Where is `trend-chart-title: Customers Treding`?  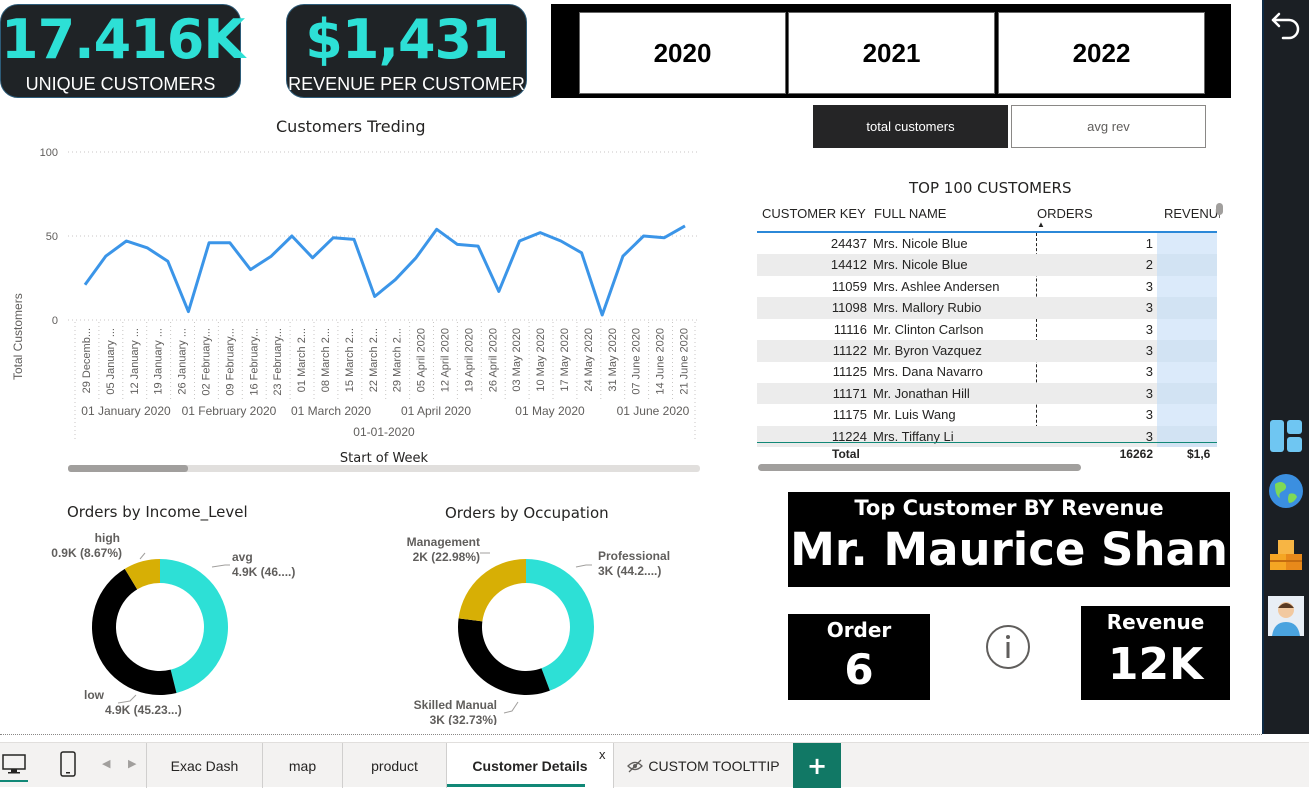 trend-chart-title: Customers Treding is located at coordinates (351, 126).